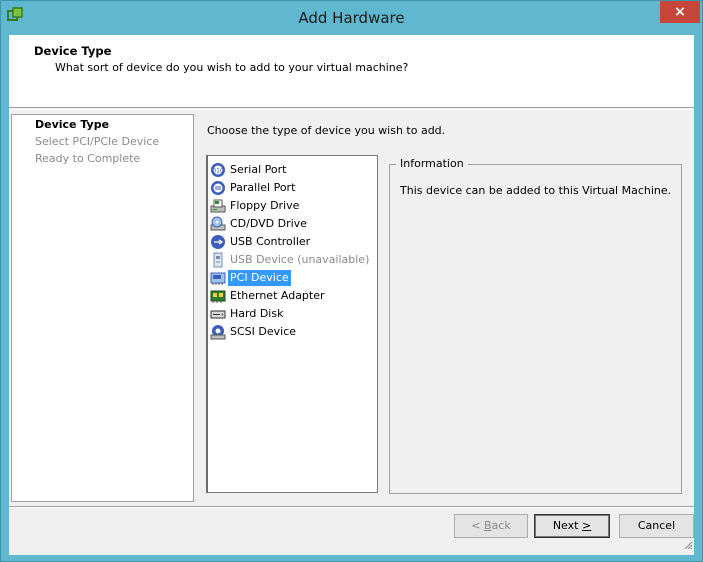 The image size is (703, 562). What do you see at coordinates (73, 51) in the screenshot?
I see `header-title: Device Type` at bounding box center [73, 51].